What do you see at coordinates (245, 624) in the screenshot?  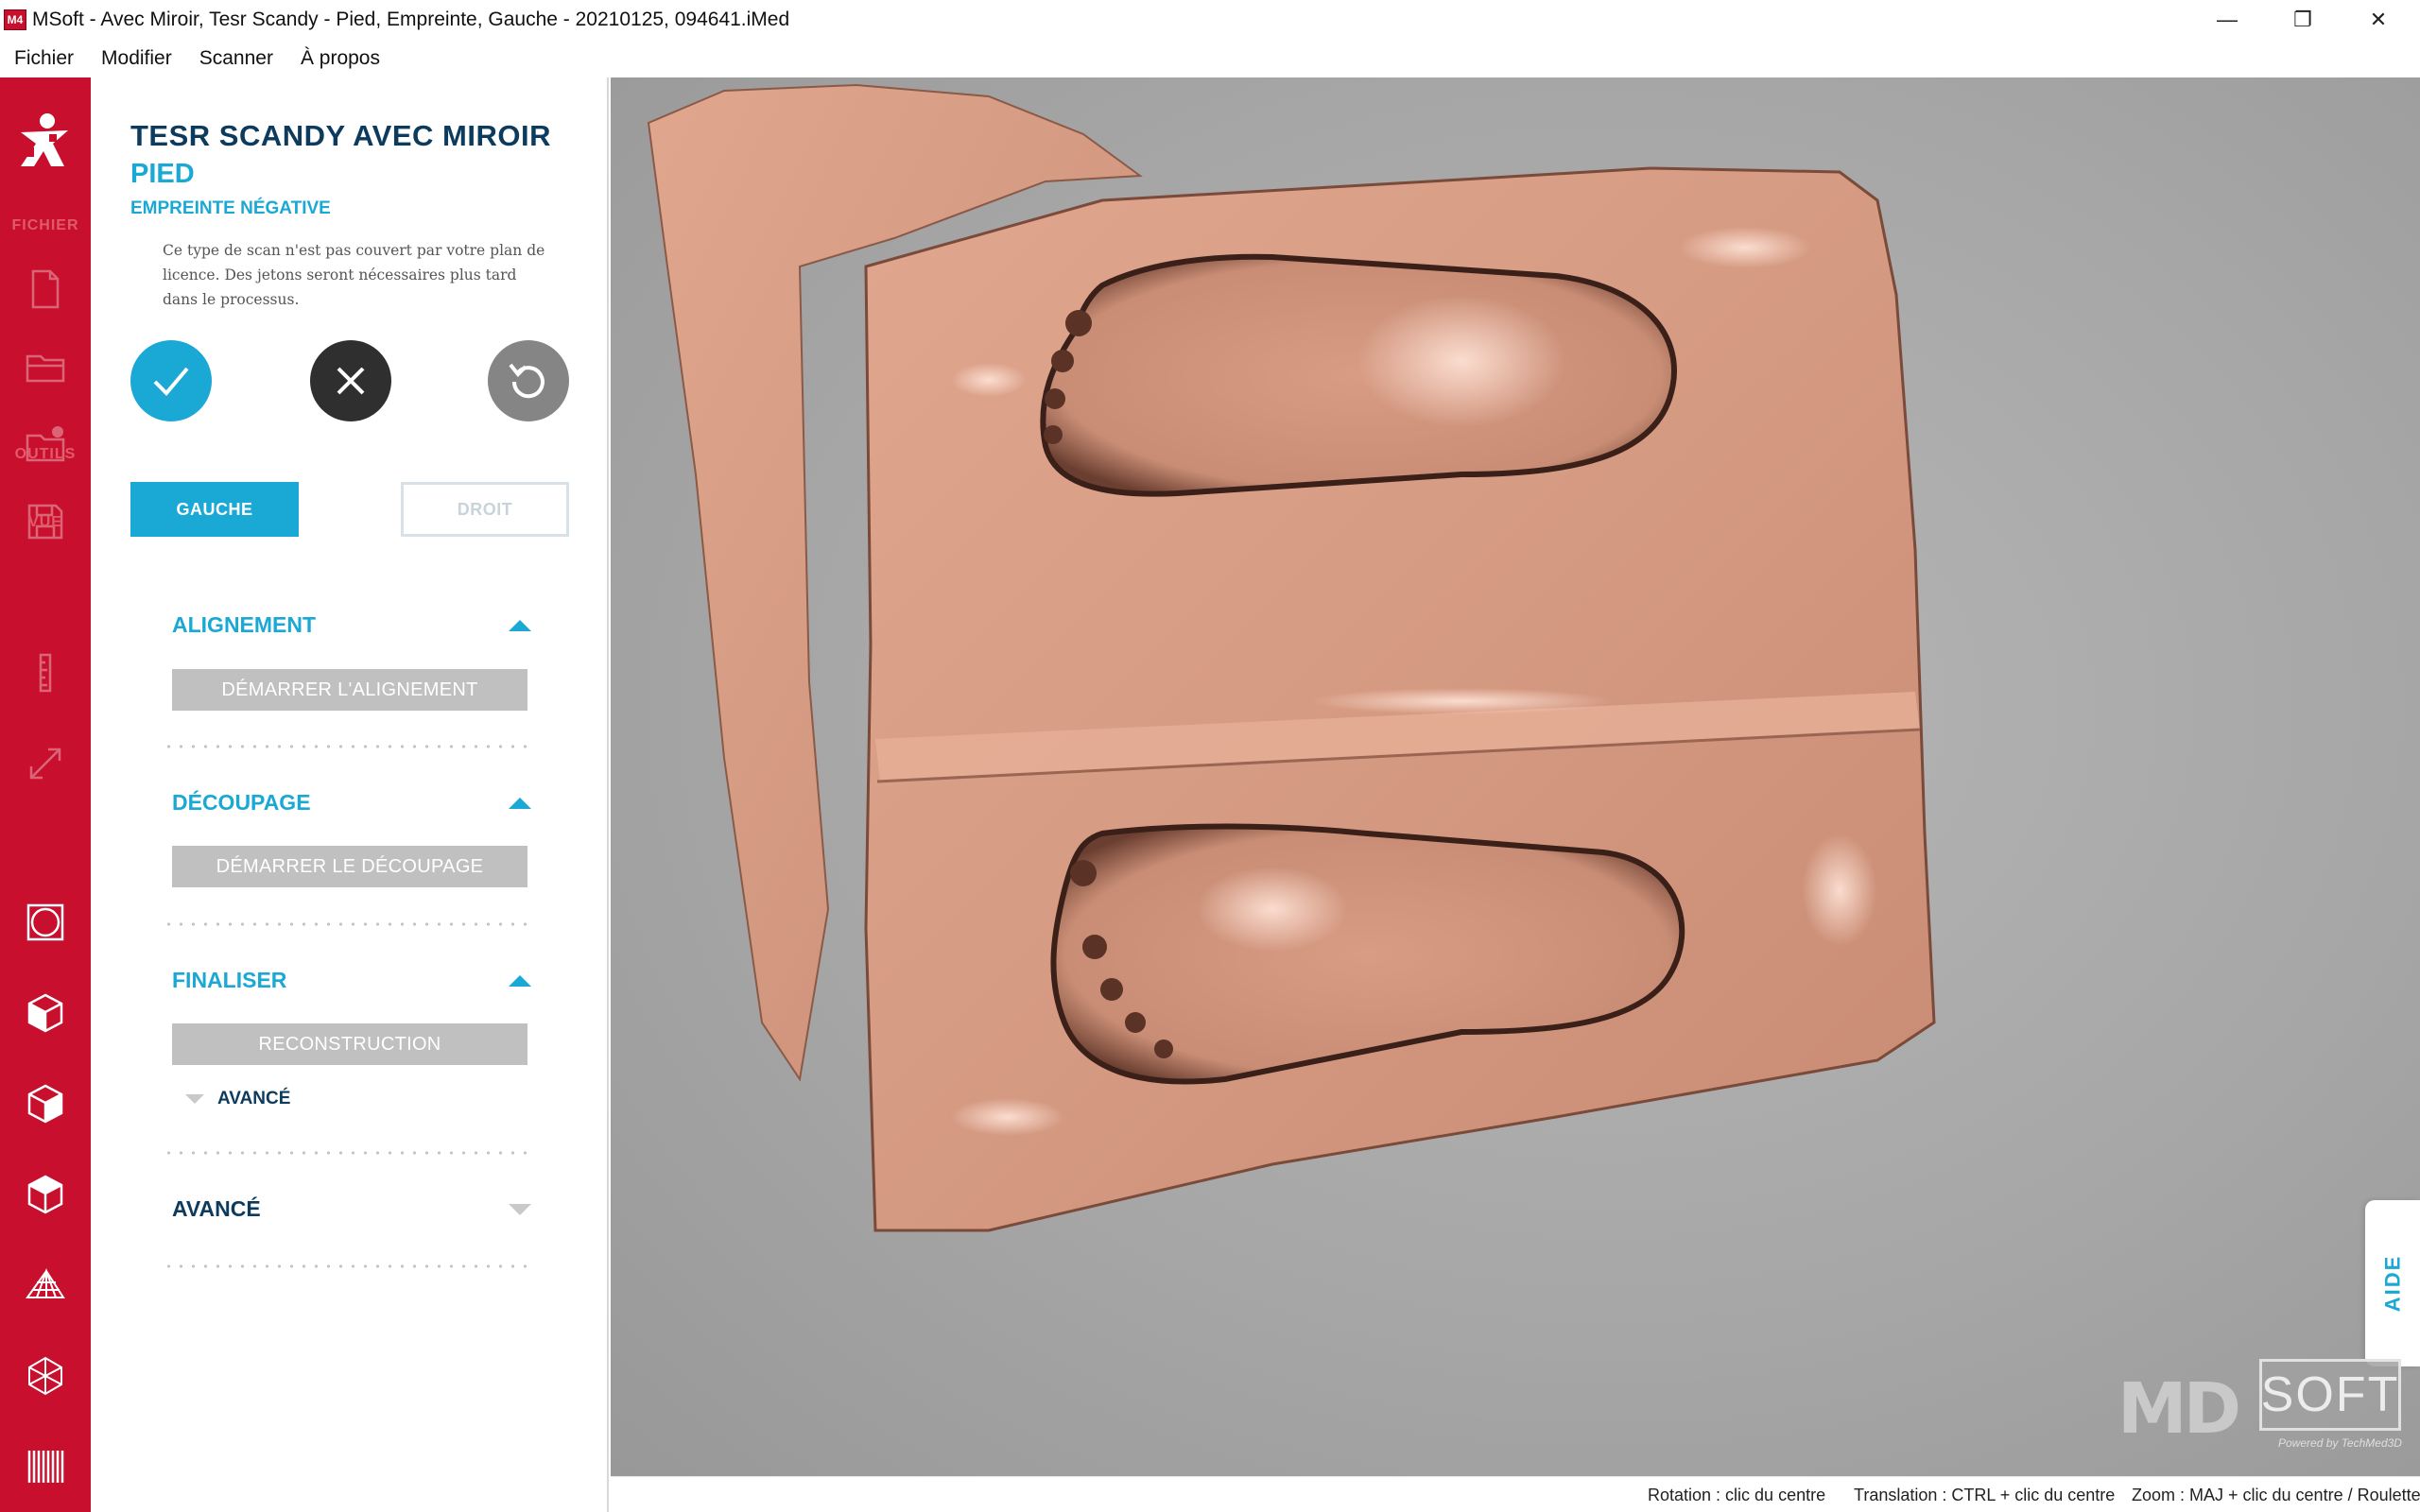 I see `section-alignement-title: ALIGNEMENT` at bounding box center [245, 624].